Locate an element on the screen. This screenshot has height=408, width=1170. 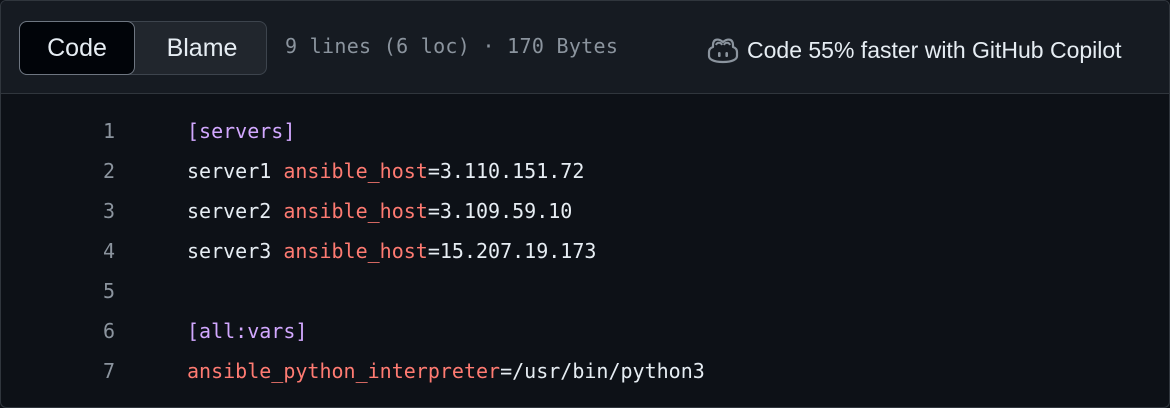
view-toggle: Code Blame is located at coordinates (143, 48).